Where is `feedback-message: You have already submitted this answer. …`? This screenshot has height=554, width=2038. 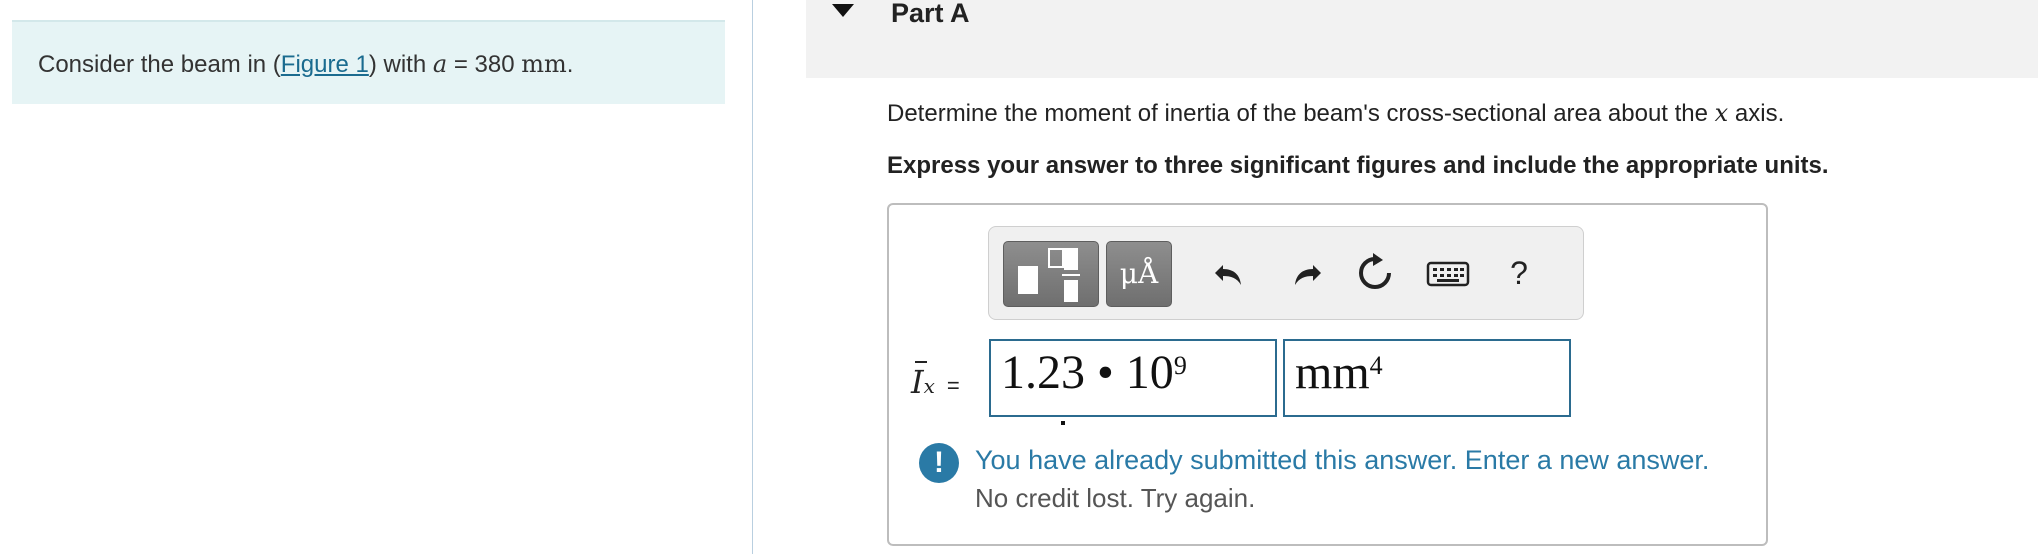 feedback-message: You have already submitted this answer. … is located at coordinates (1342, 460).